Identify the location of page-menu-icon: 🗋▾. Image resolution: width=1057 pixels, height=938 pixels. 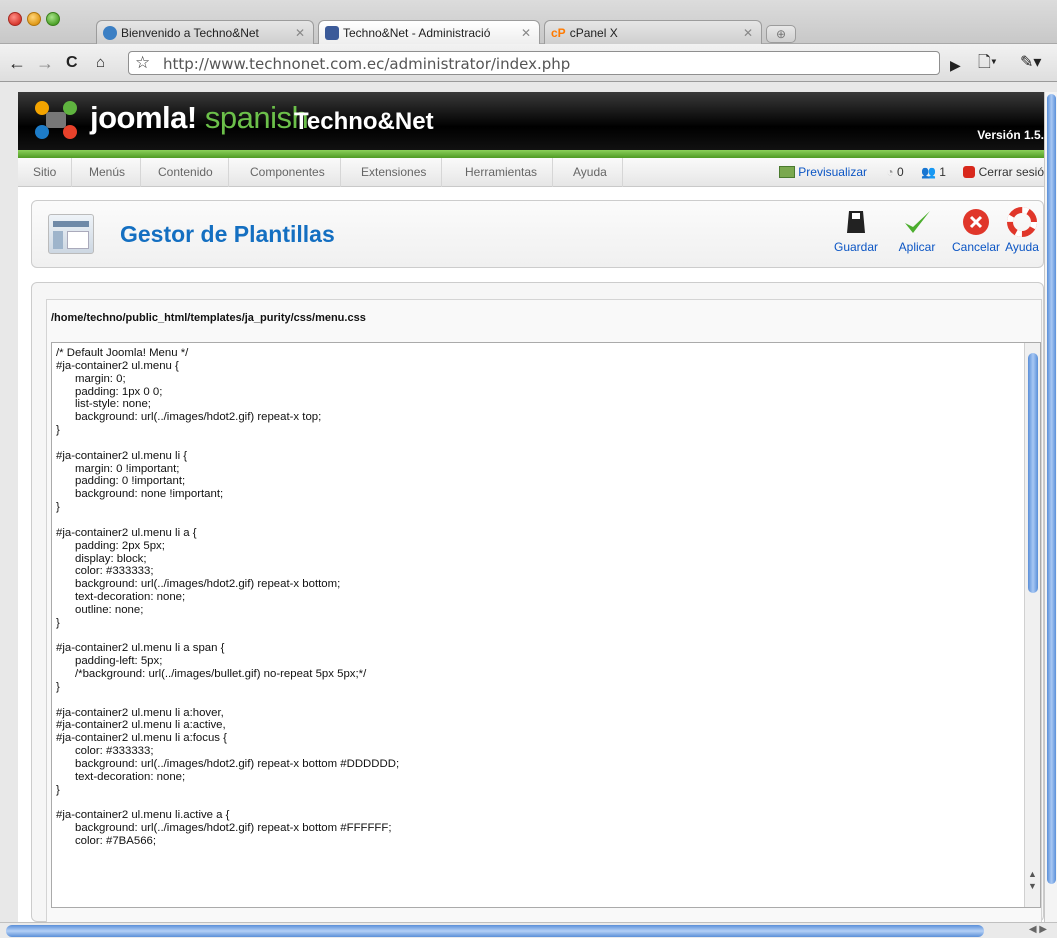
(987, 63).